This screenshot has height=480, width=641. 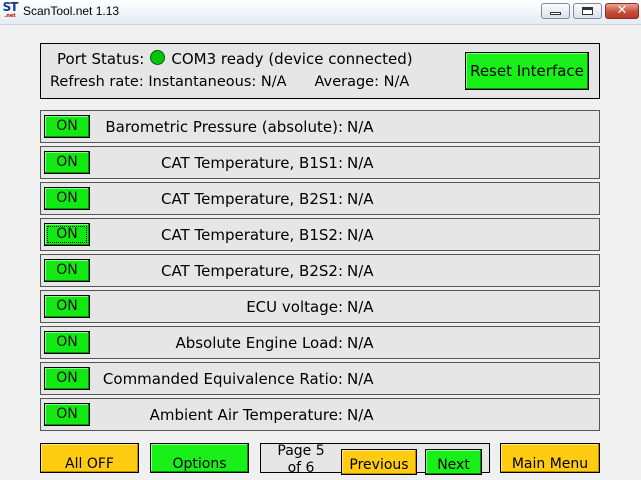 What do you see at coordinates (222, 379) in the screenshot?
I see `sensor-label: Commanded Equivalence Ratio:` at bounding box center [222, 379].